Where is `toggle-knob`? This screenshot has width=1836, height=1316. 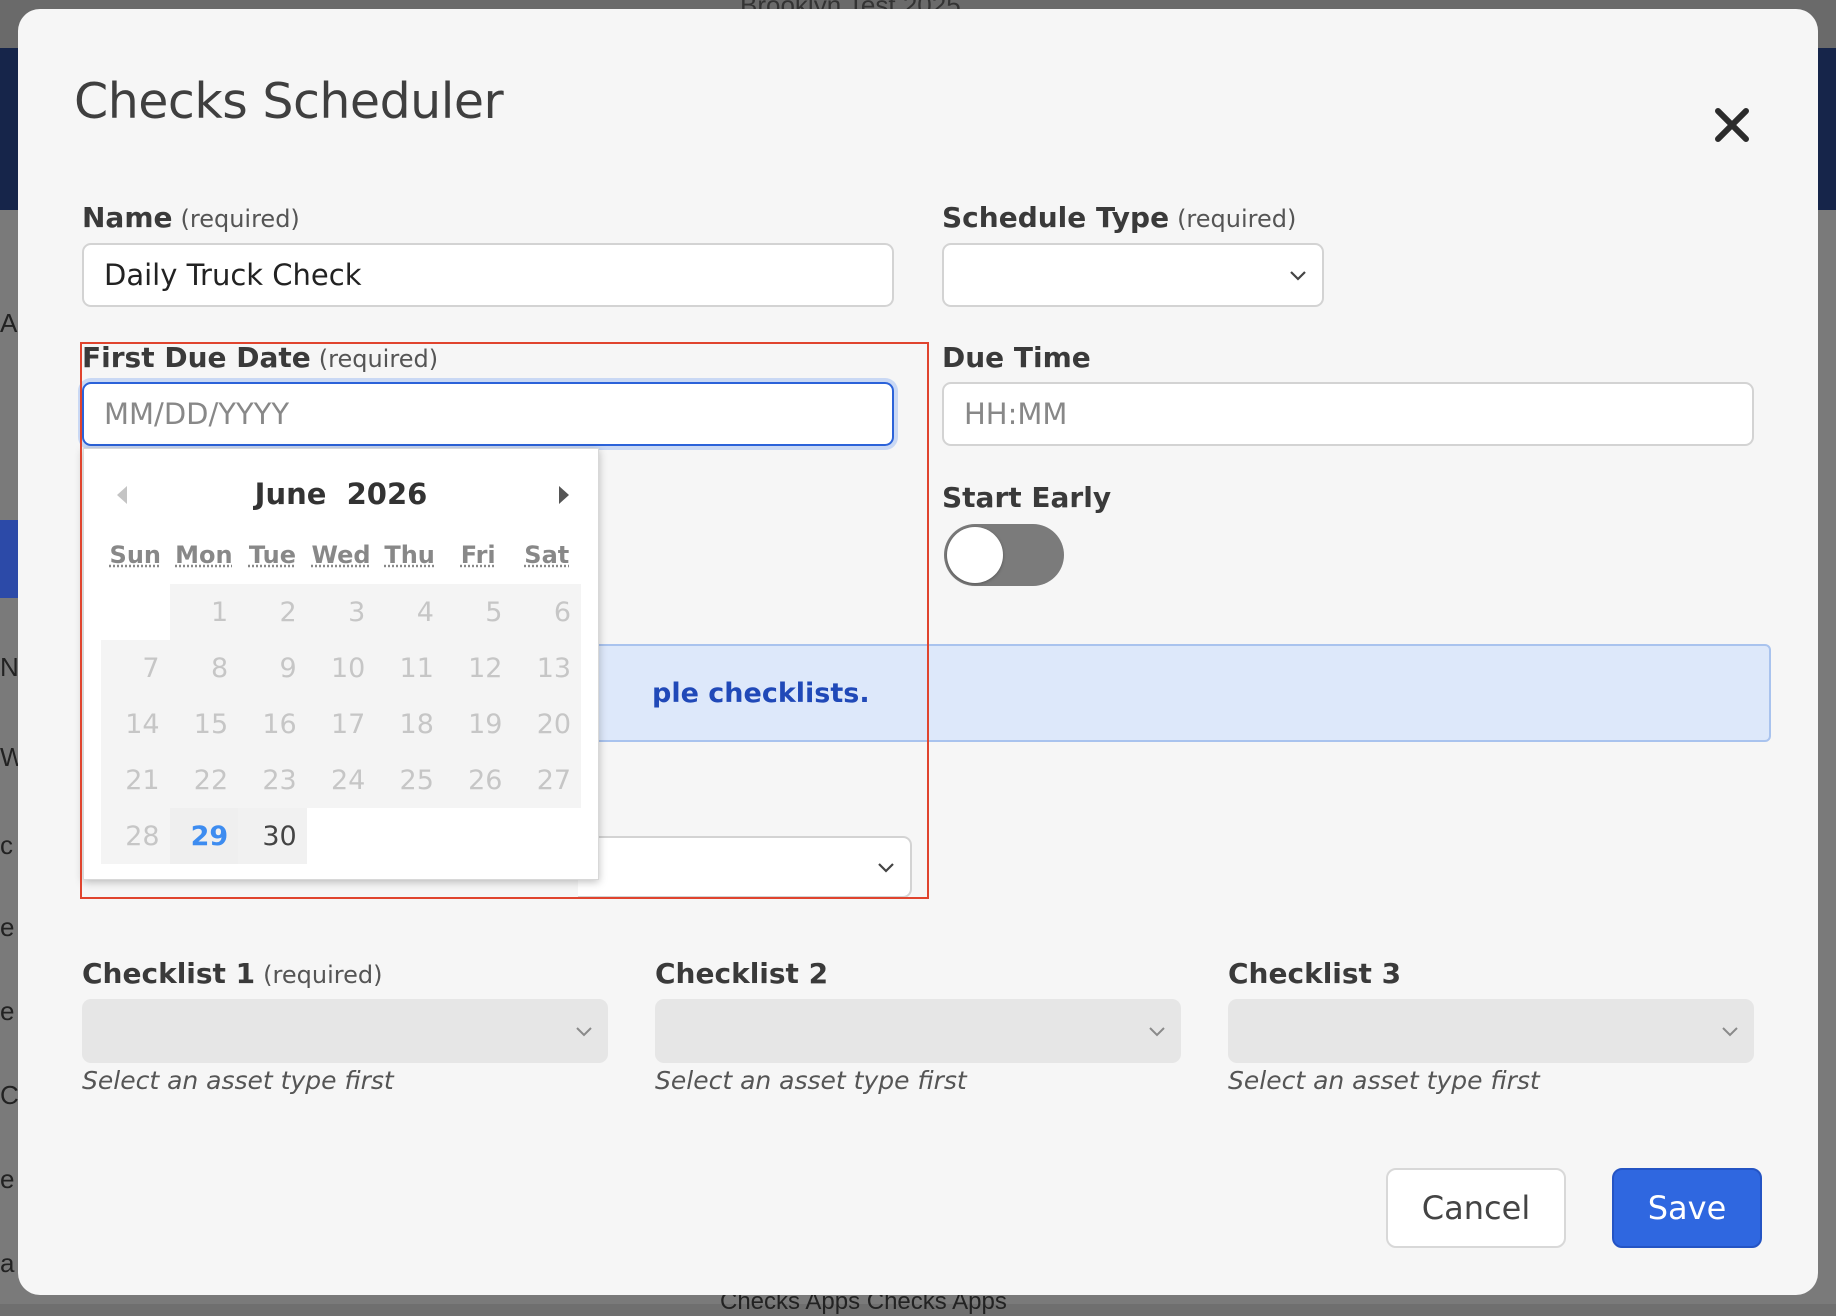
toggle-knob is located at coordinates (975, 555).